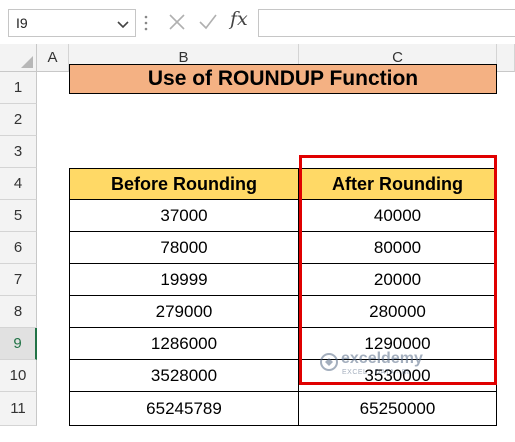 The image size is (515, 442). Describe the element at coordinates (184, 409) in the screenshot. I see `cell-before-11: 65245789` at that location.